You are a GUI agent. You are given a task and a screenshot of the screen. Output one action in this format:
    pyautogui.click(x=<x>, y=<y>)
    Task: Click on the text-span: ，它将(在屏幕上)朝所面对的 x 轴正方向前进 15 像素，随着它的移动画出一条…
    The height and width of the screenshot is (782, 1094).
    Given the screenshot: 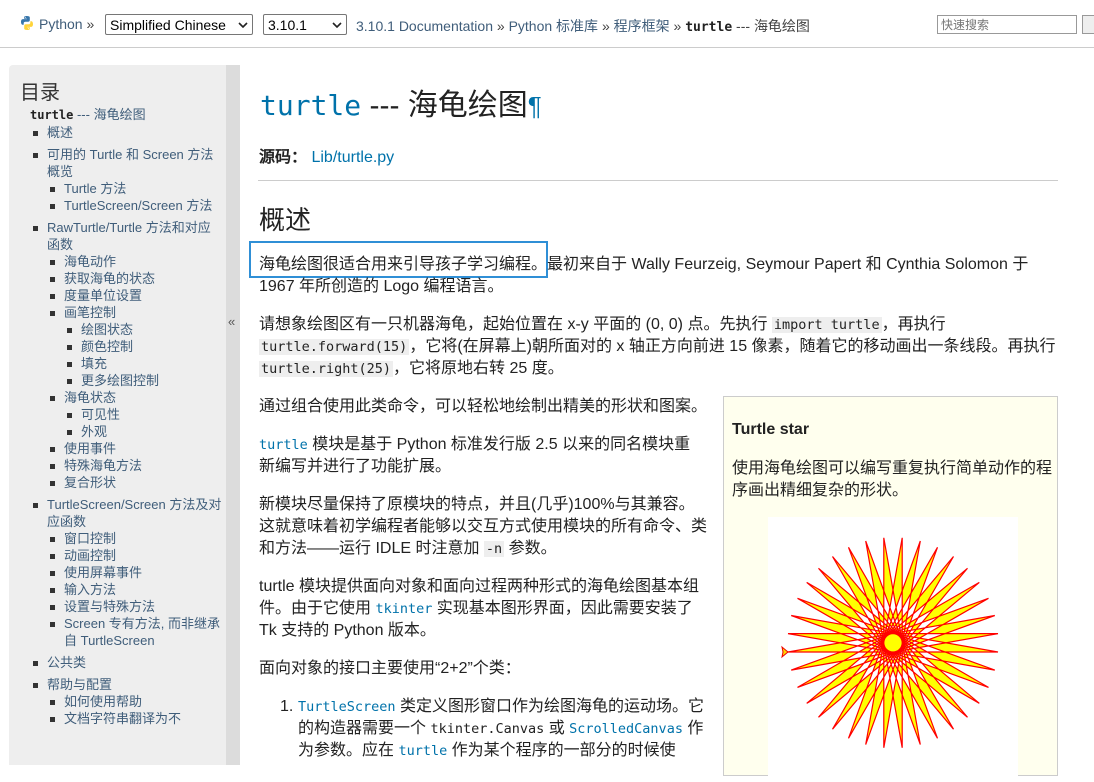 What is the action you would take?
    pyautogui.click(x=732, y=346)
    